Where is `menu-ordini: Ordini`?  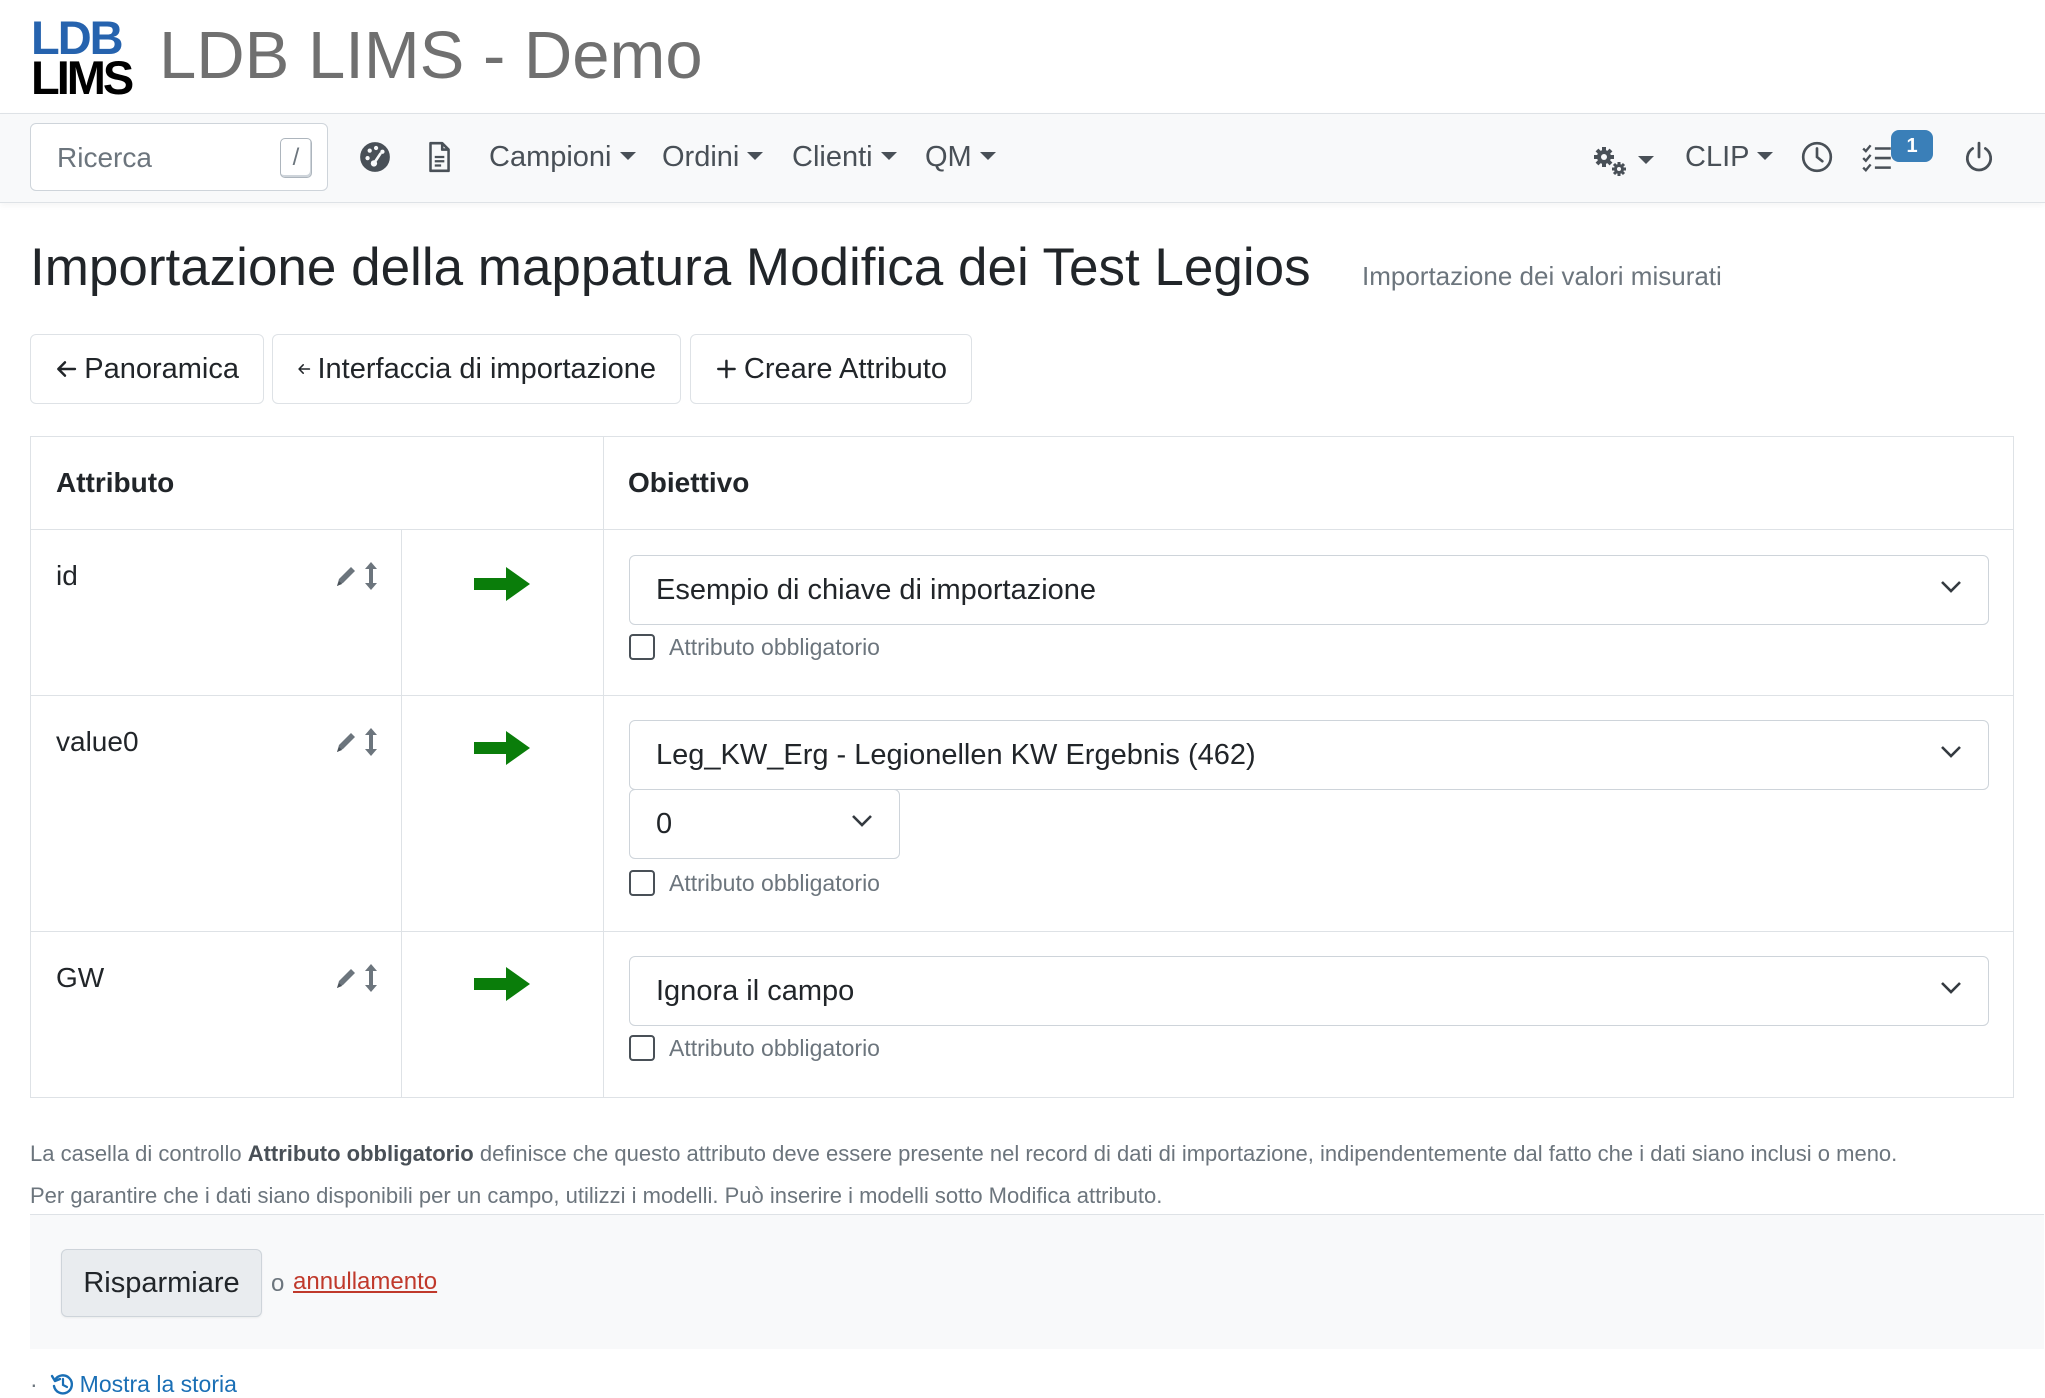 menu-ordini: Ordini is located at coordinates (713, 157).